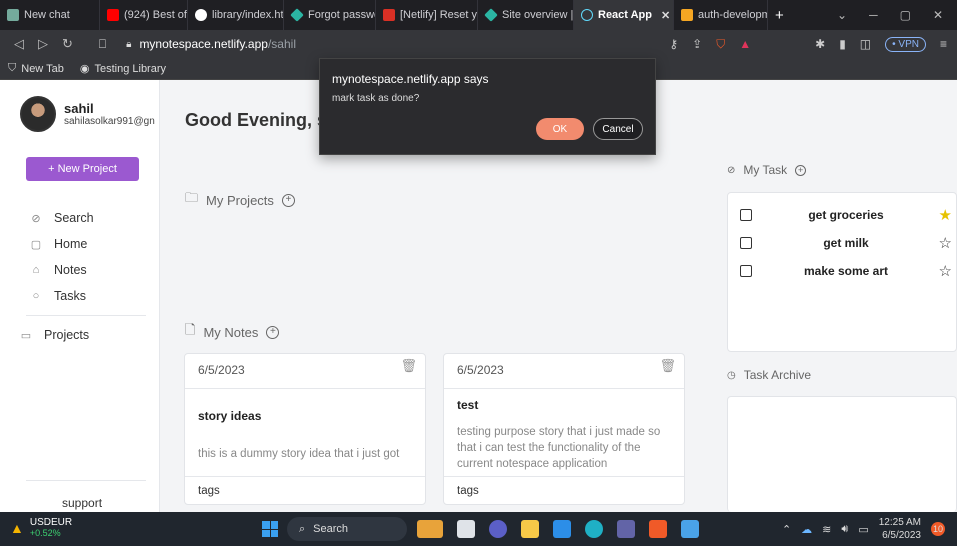 This screenshot has width=957, height=546. Describe the element at coordinates (842, 15) in the screenshot. I see `chevron-down-icon: ⌄` at that location.